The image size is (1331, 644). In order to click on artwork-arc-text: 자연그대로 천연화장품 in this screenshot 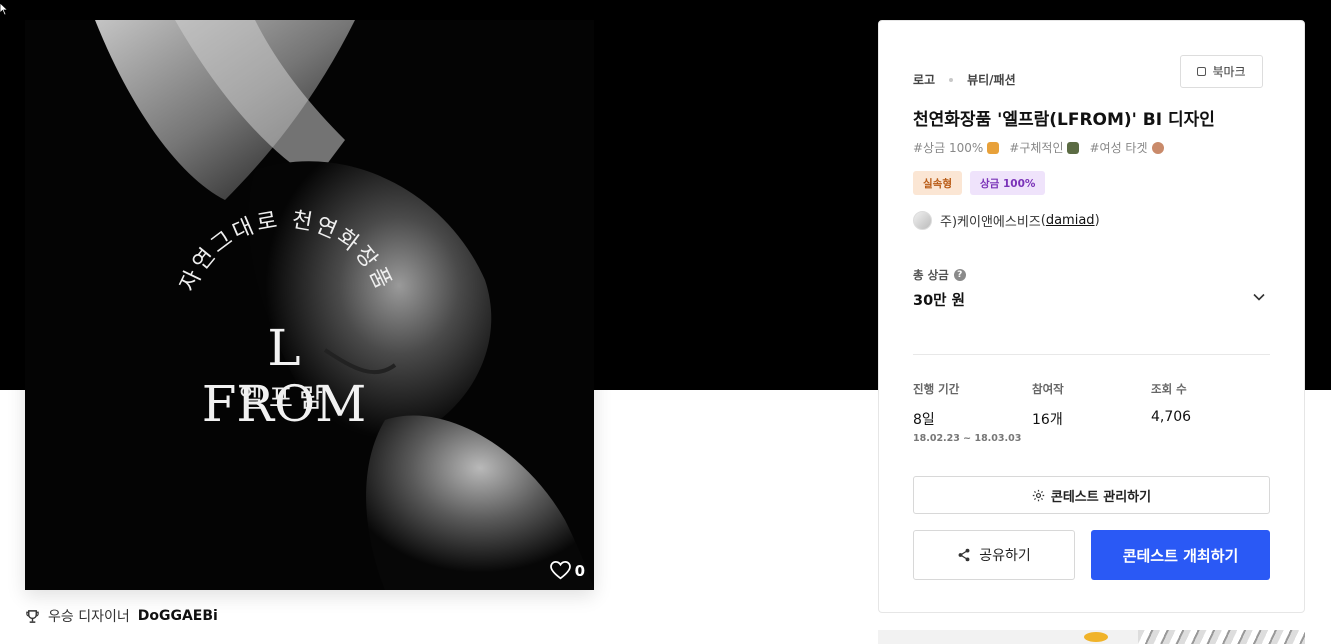, I will do `click(286, 252)`.